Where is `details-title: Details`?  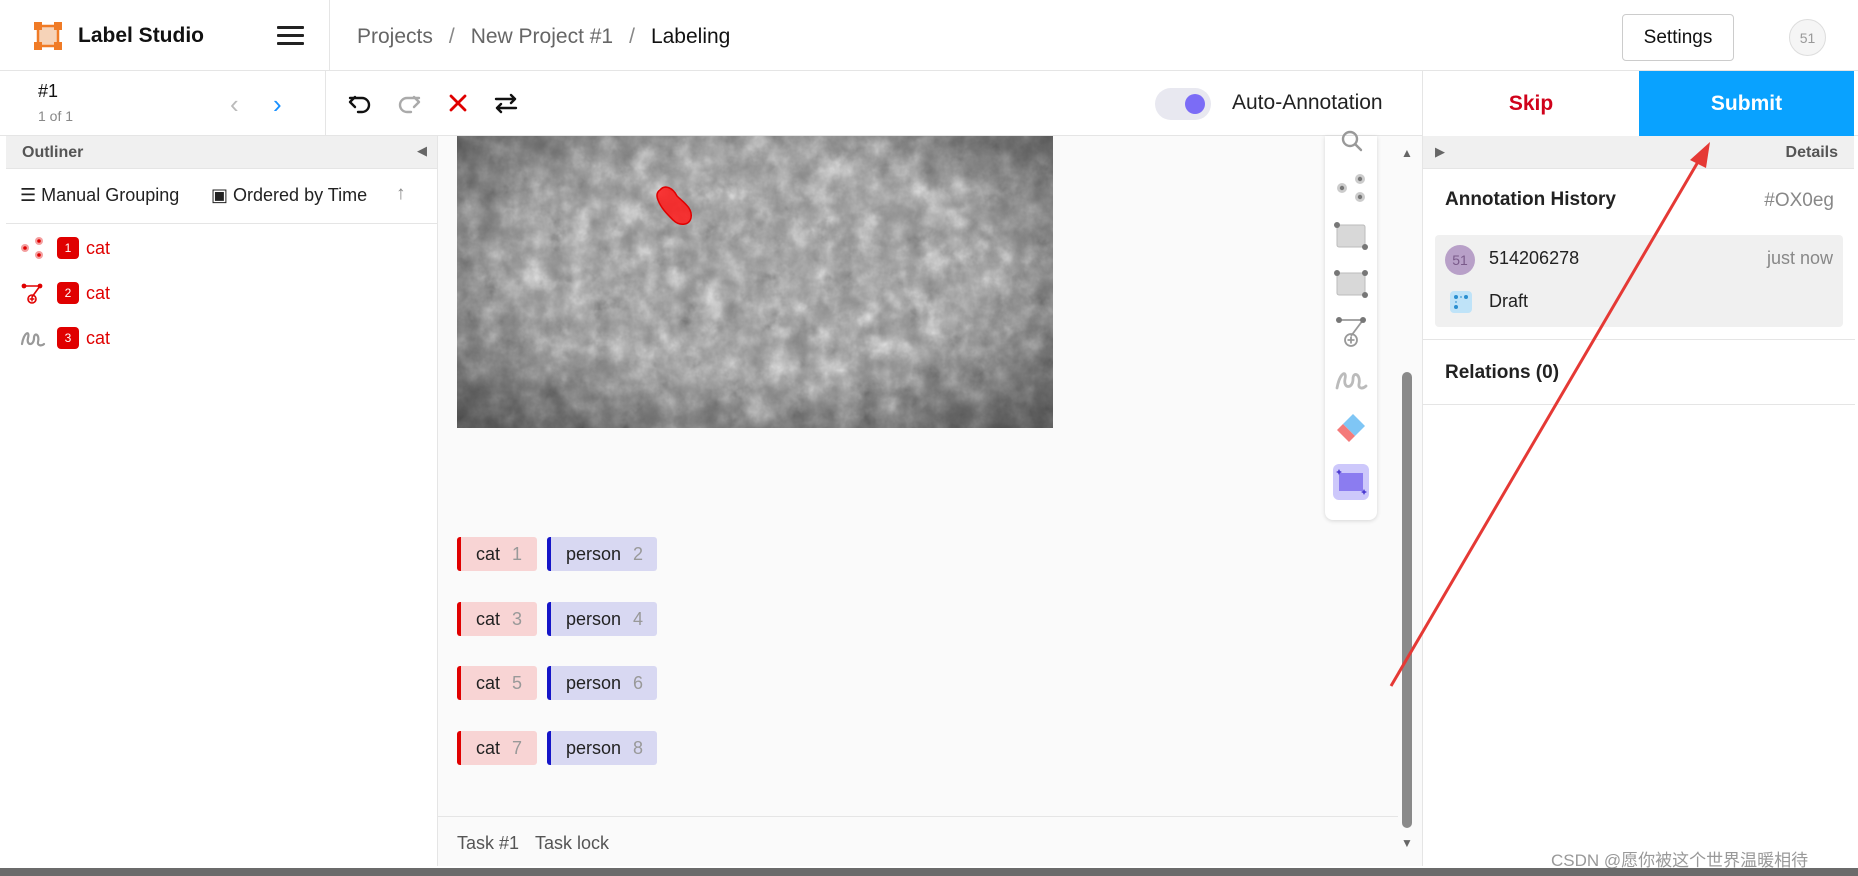
details-title: Details is located at coordinates (1811, 152).